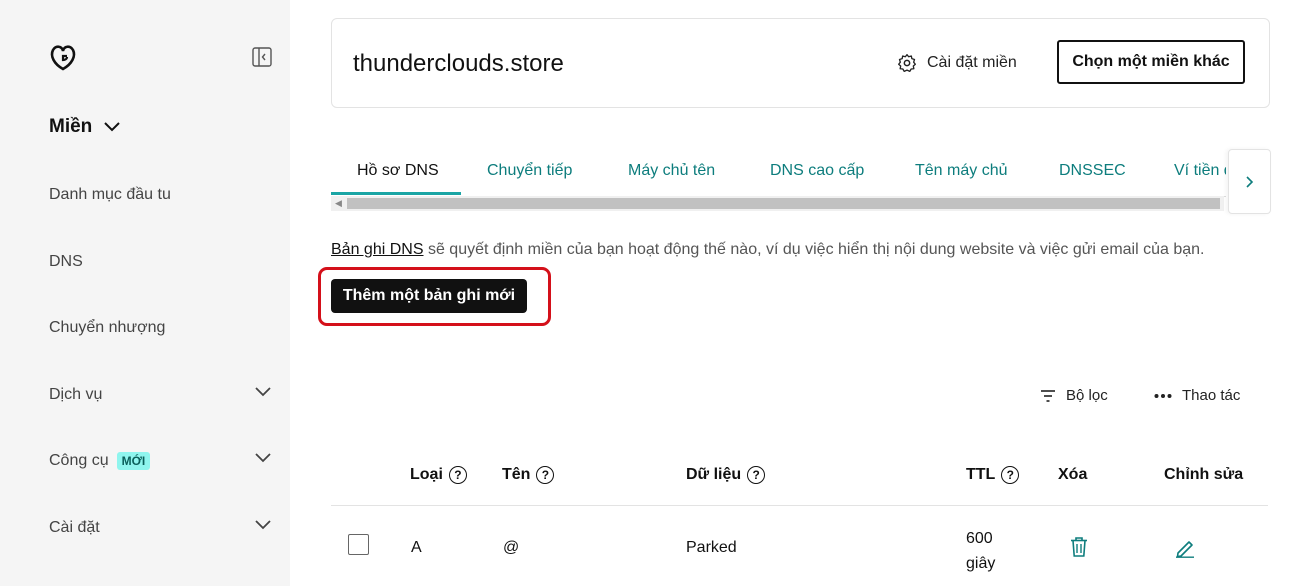 Image resolution: width=1311 pixels, height=586 pixels. Describe the element at coordinates (711, 547) in the screenshot. I see `record-data: Parked` at that location.